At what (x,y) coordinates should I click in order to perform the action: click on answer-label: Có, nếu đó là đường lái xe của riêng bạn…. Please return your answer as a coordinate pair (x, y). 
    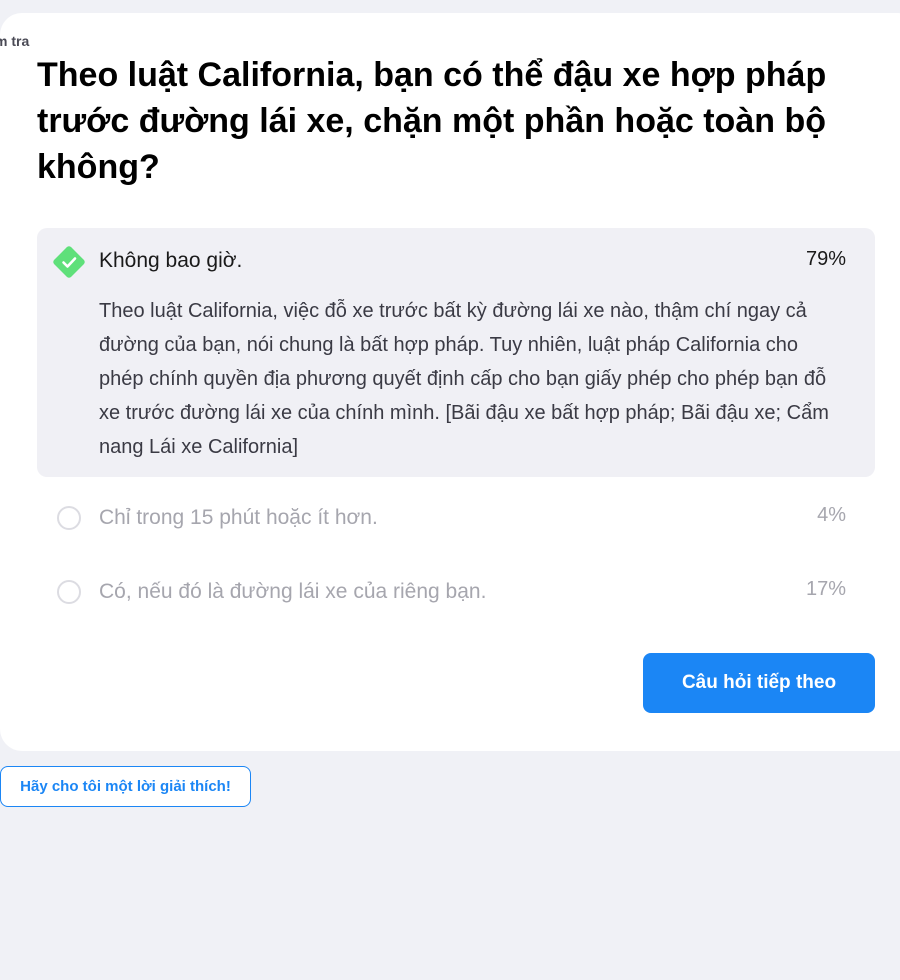
    Looking at the image, I should click on (293, 591).